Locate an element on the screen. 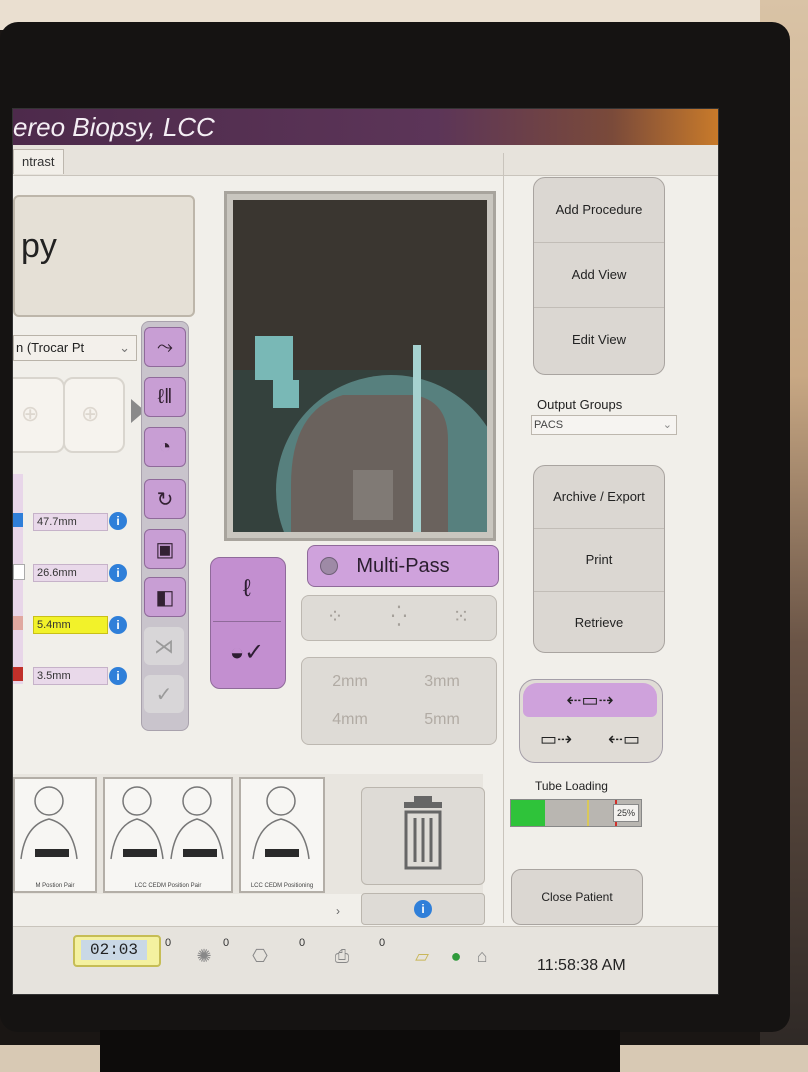 This screenshot has width=808, height=1072. measurement-value-3: 5.4mm is located at coordinates (70, 625).